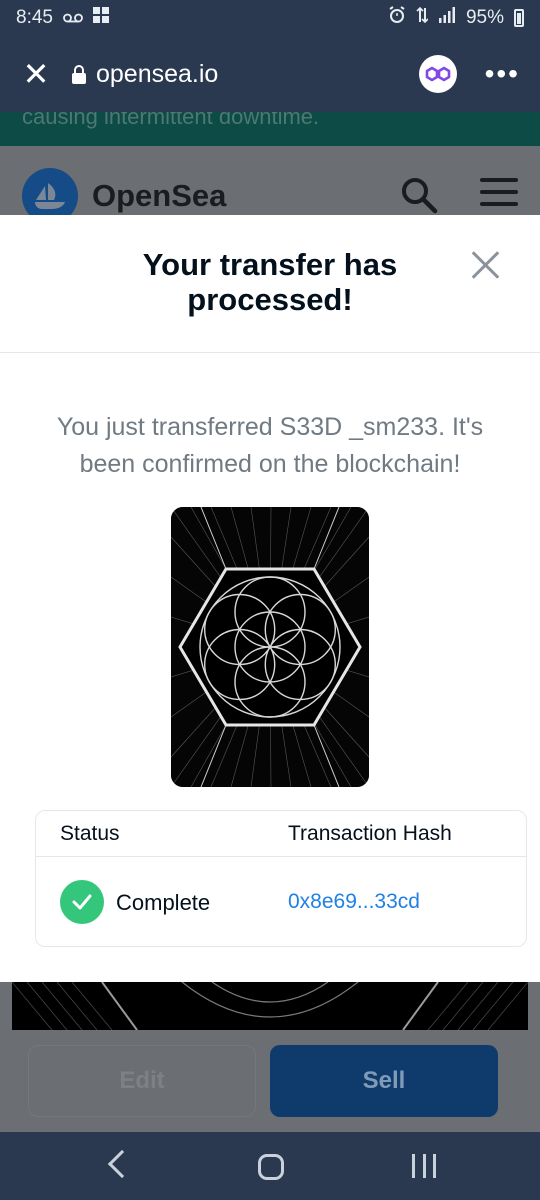  Describe the element at coordinates (34, 17) in the screenshot. I see `clock: 8:45` at that location.